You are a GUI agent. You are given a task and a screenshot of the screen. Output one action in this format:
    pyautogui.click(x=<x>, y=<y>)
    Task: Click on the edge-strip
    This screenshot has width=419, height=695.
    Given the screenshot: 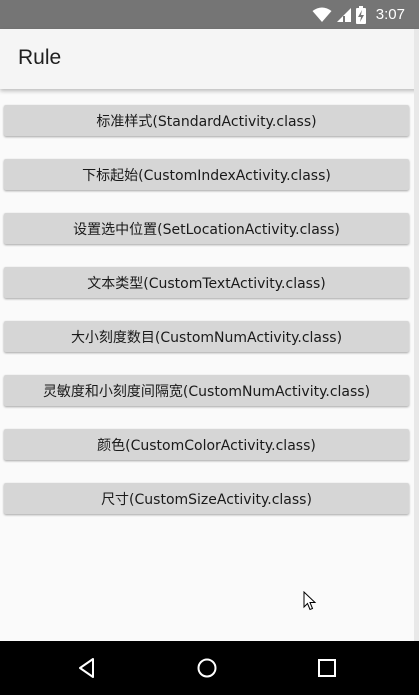 What is the action you would take?
    pyautogui.click(x=416, y=335)
    